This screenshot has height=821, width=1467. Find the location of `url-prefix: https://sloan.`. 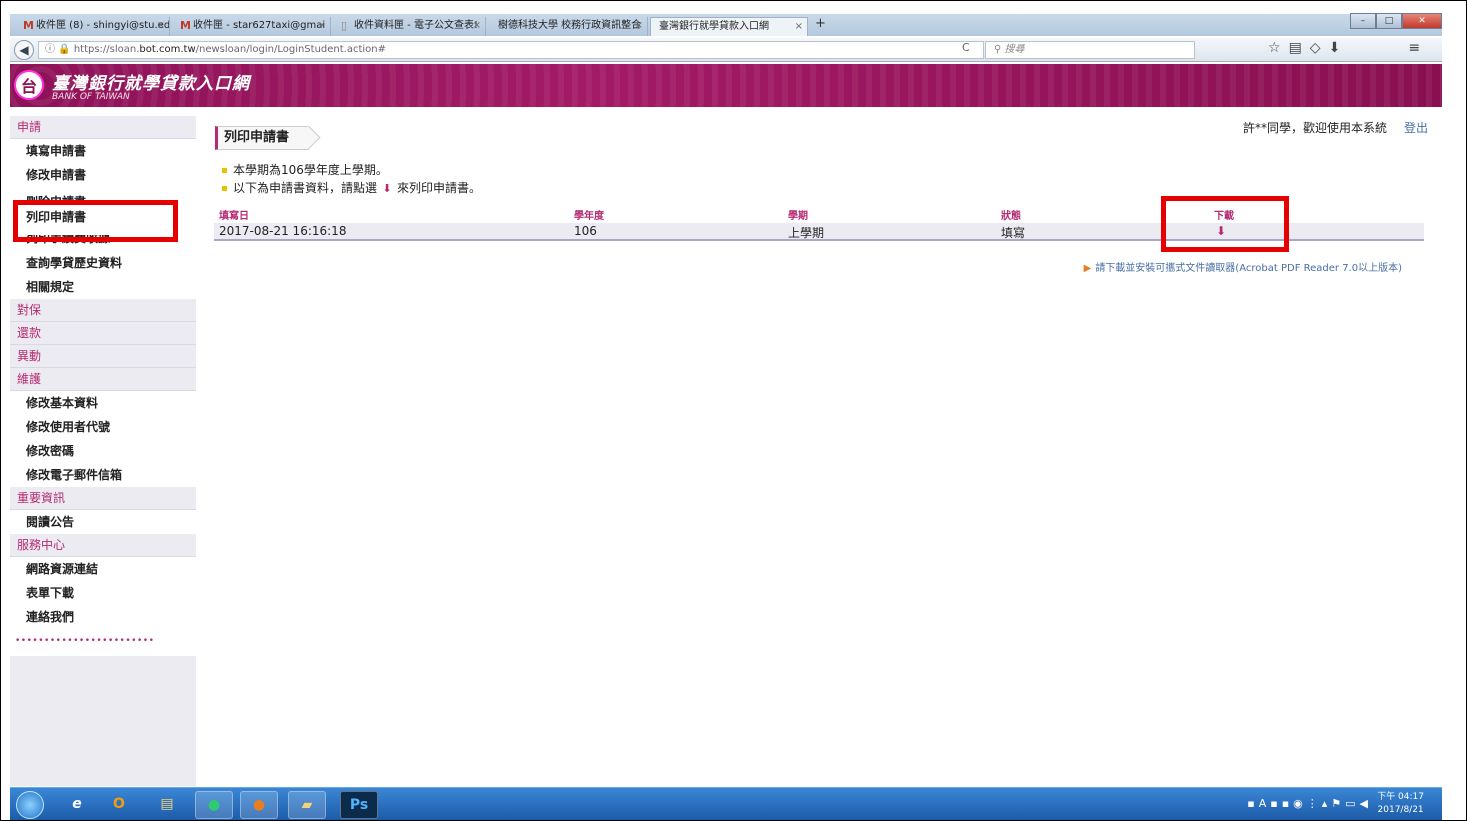

url-prefix: https://sloan. is located at coordinates (106, 49).